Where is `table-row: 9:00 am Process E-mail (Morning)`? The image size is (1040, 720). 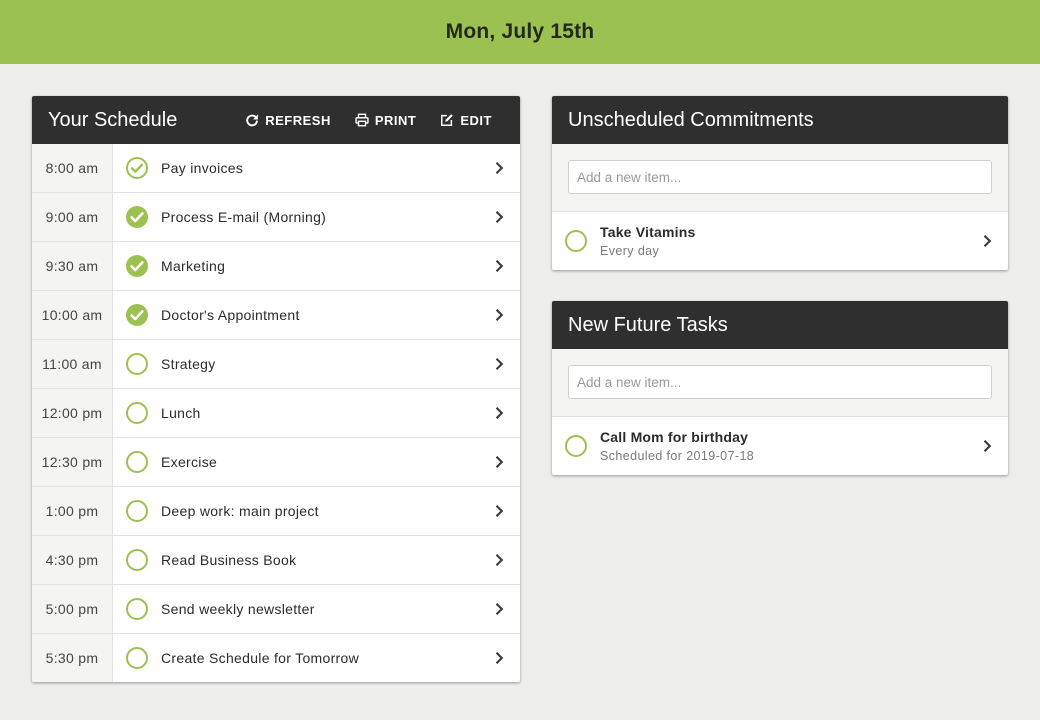 table-row: 9:00 am Process E-mail (Morning) is located at coordinates (276, 217).